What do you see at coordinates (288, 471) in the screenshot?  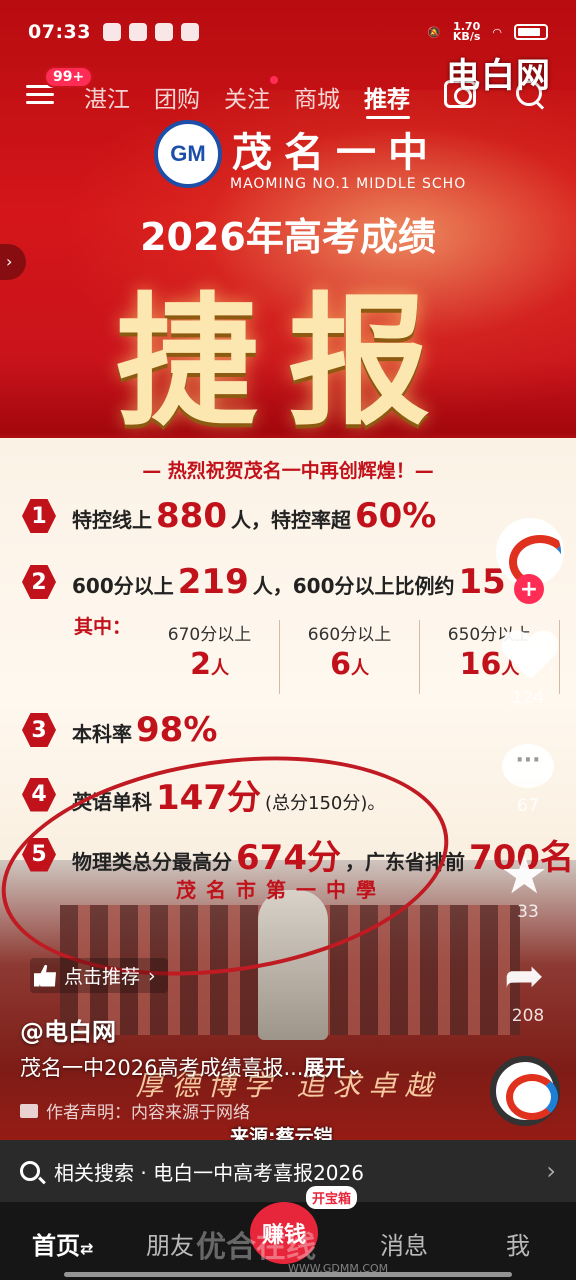 I see `congrats-line: — 热烈祝贺茂名一中再创辉煌！—` at bounding box center [288, 471].